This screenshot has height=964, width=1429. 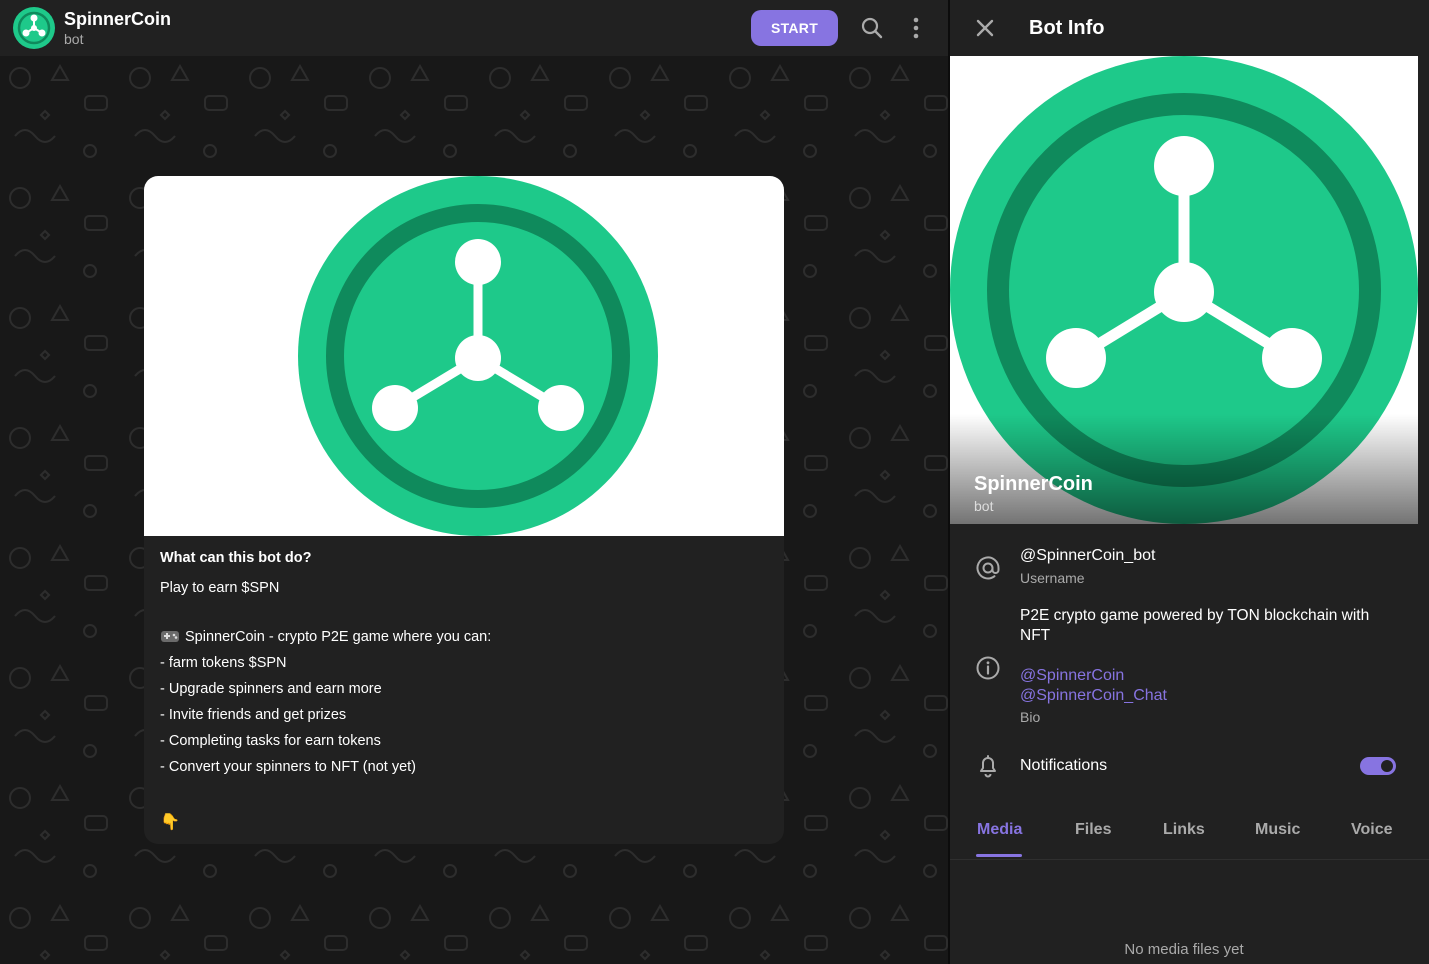 What do you see at coordinates (999, 830) in the screenshot?
I see `tab-media: Media` at bounding box center [999, 830].